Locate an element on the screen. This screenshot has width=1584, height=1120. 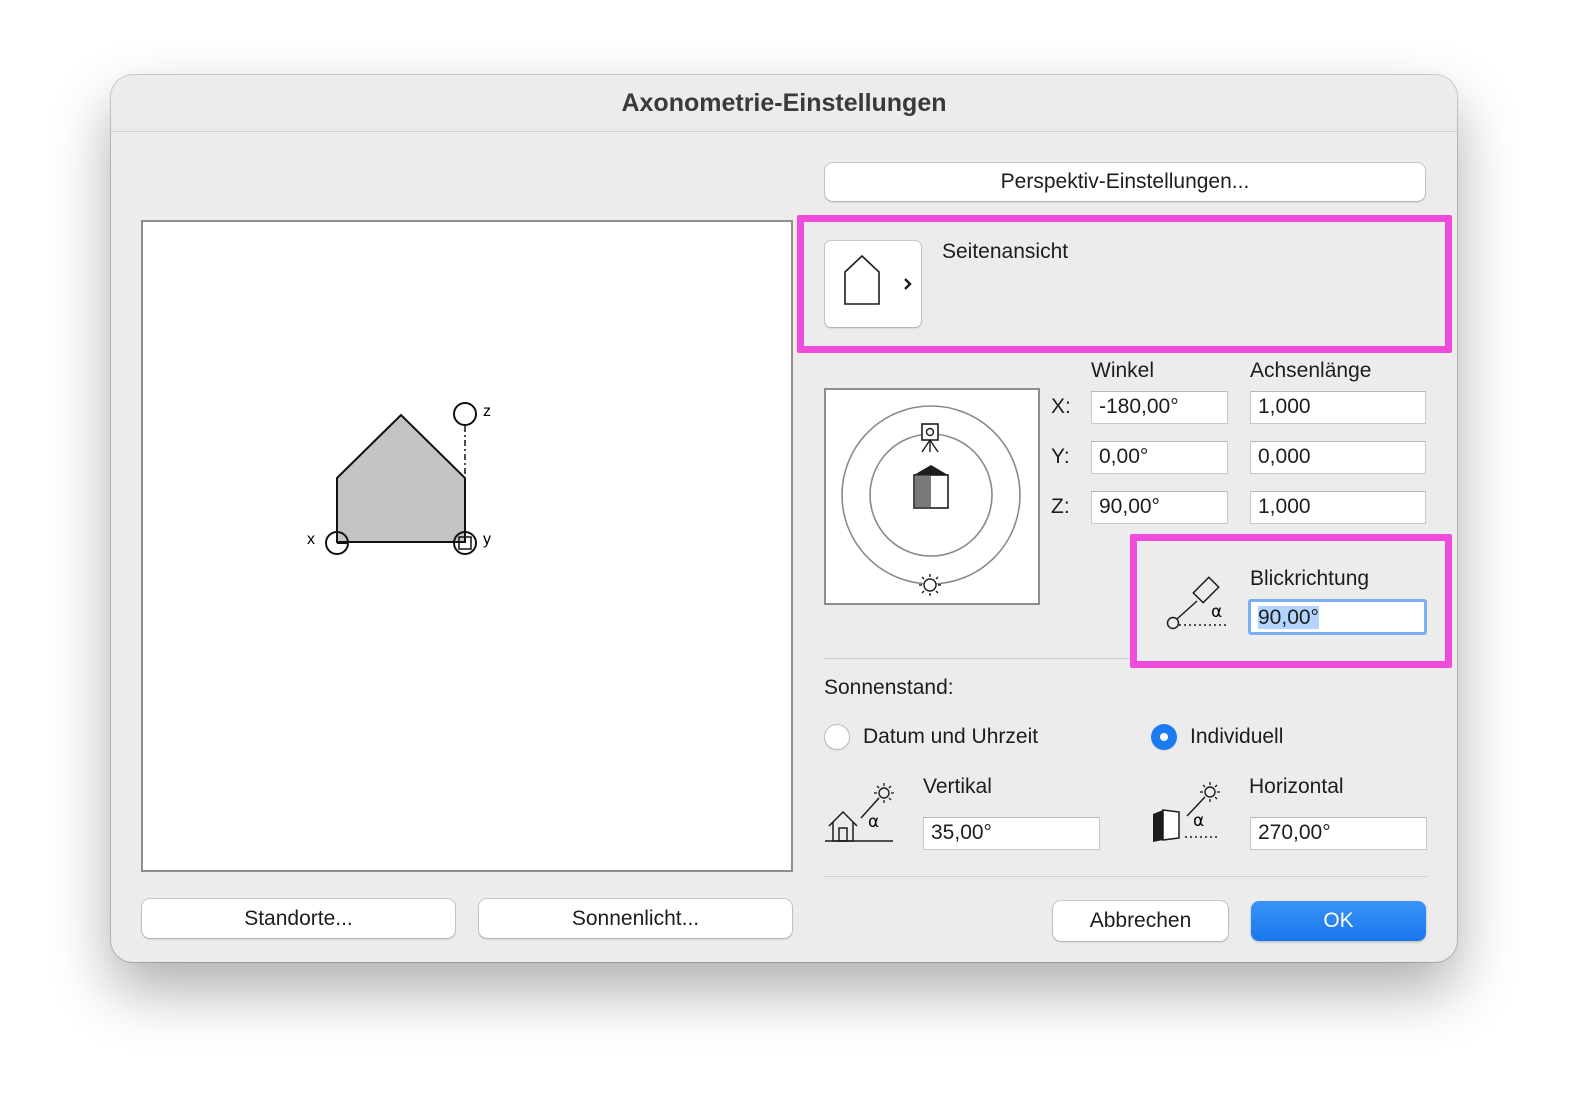
vertical-angle-field: 35,00° is located at coordinates (1011, 833).